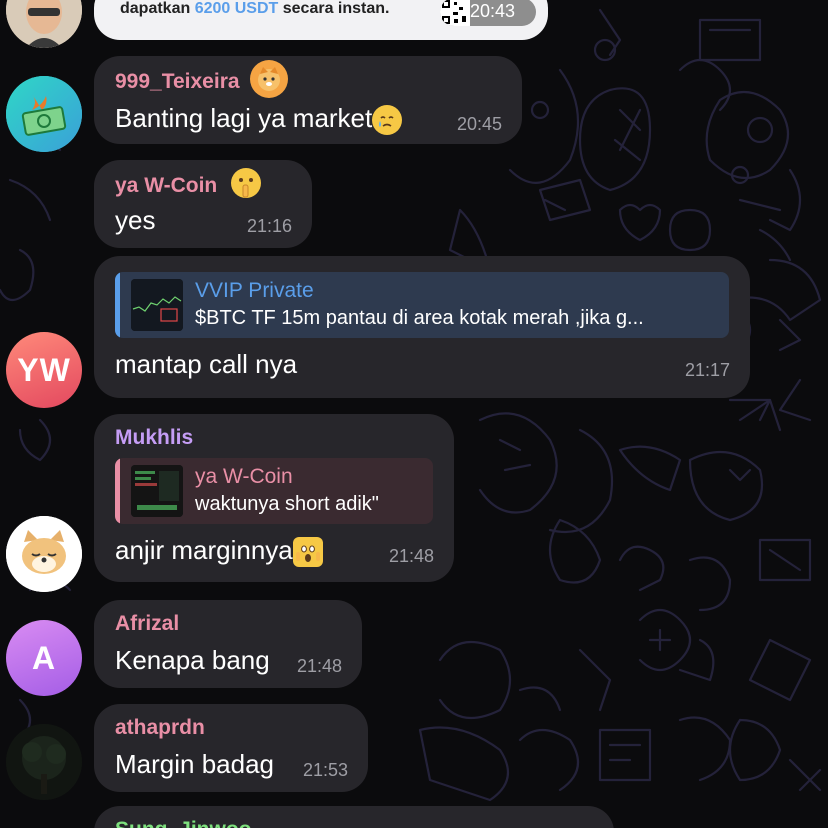 This screenshot has width=828, height=828. Describe the element at coordinates (228, 624) in the screenshot. I see `sender-name: Afrizal` at that location.